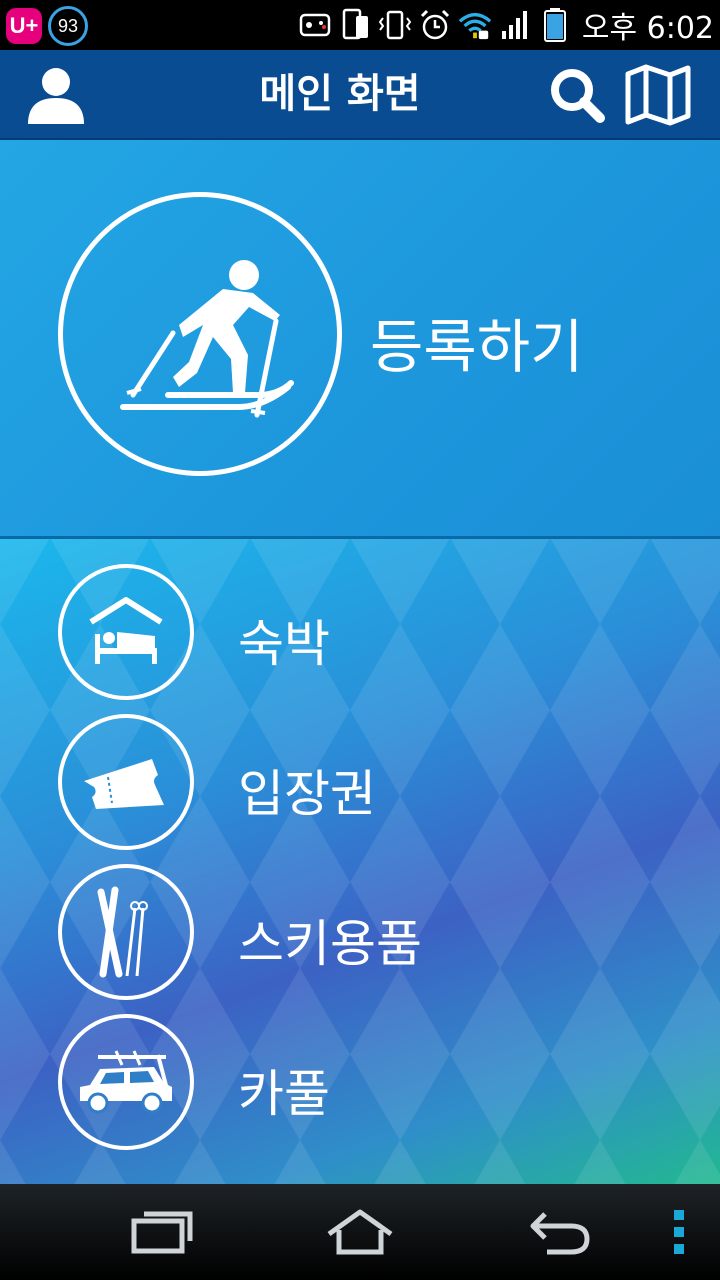 The height and width of the screenshot is (1280, 720). What do you see at coordinates (307, 794) in the screenshot?
I see `menu-item-label: 입장권` at bounding box center [307, 794].